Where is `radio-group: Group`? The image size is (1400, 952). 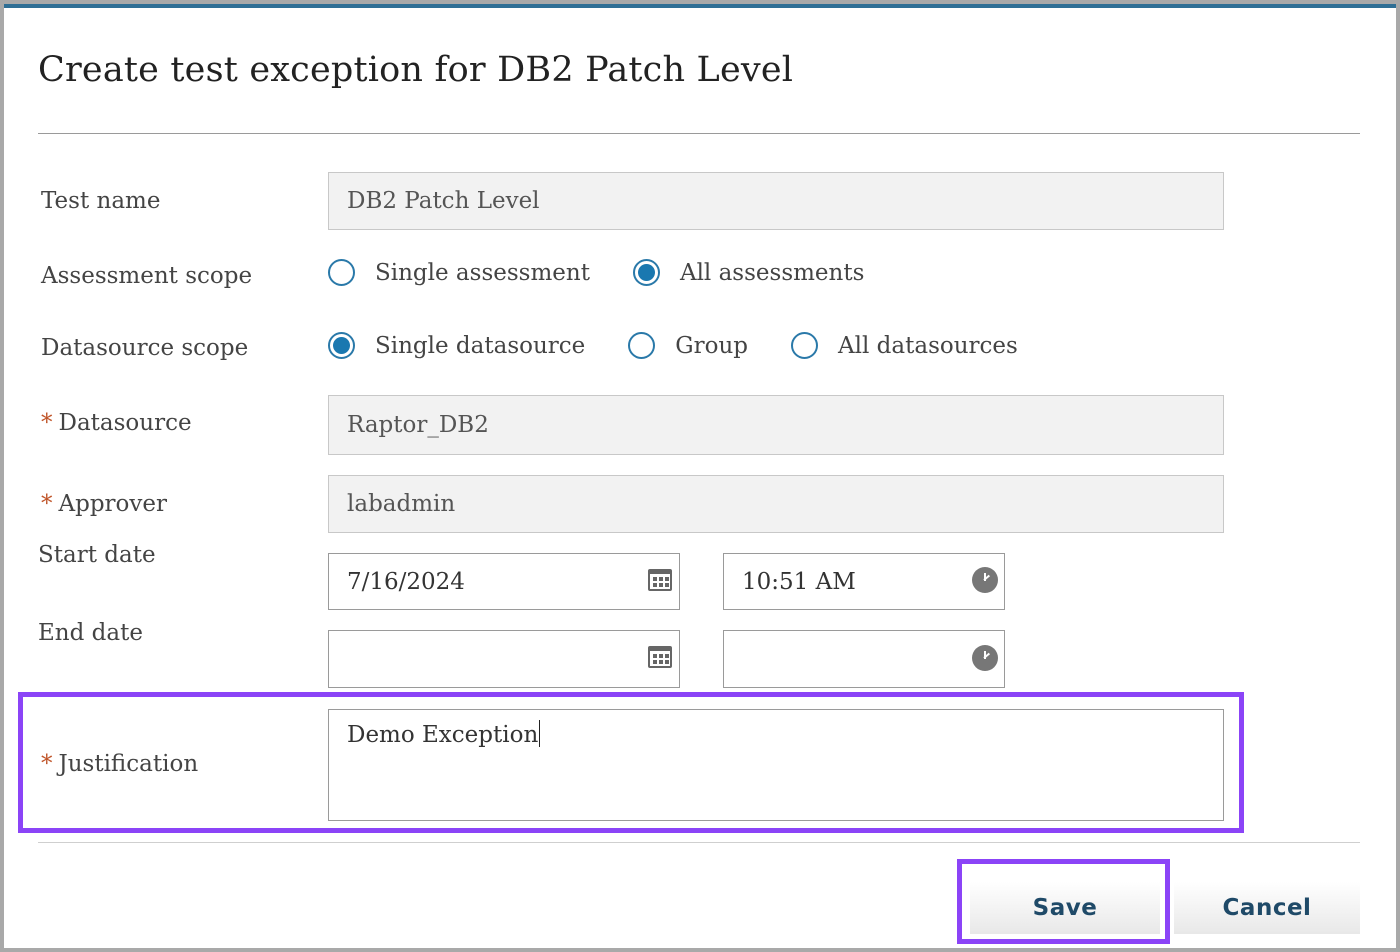 radio-group: Group is located at coordinates (688, 345).